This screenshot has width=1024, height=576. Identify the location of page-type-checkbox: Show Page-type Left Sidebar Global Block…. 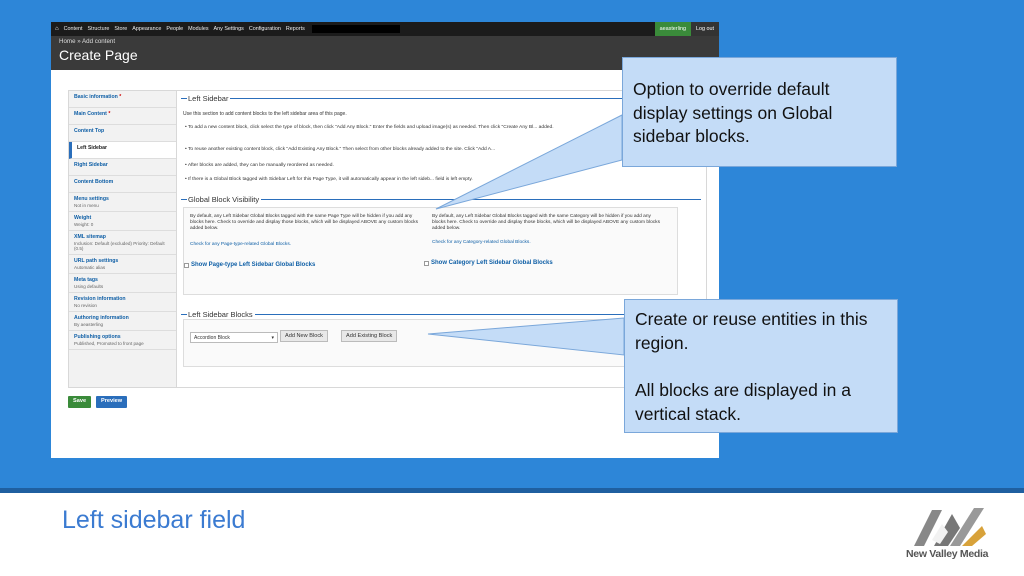
(249, 265).